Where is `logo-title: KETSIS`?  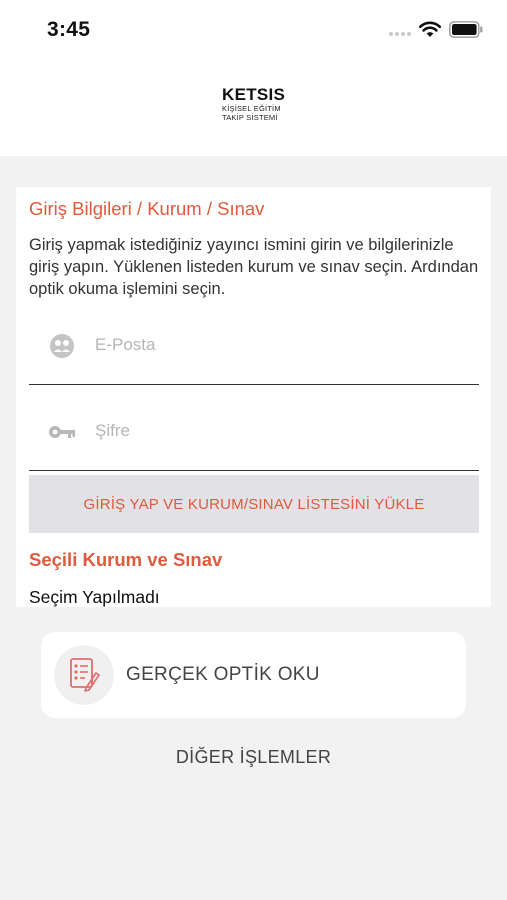
logo-title: KETSIS is located at coordinates (254, 94).